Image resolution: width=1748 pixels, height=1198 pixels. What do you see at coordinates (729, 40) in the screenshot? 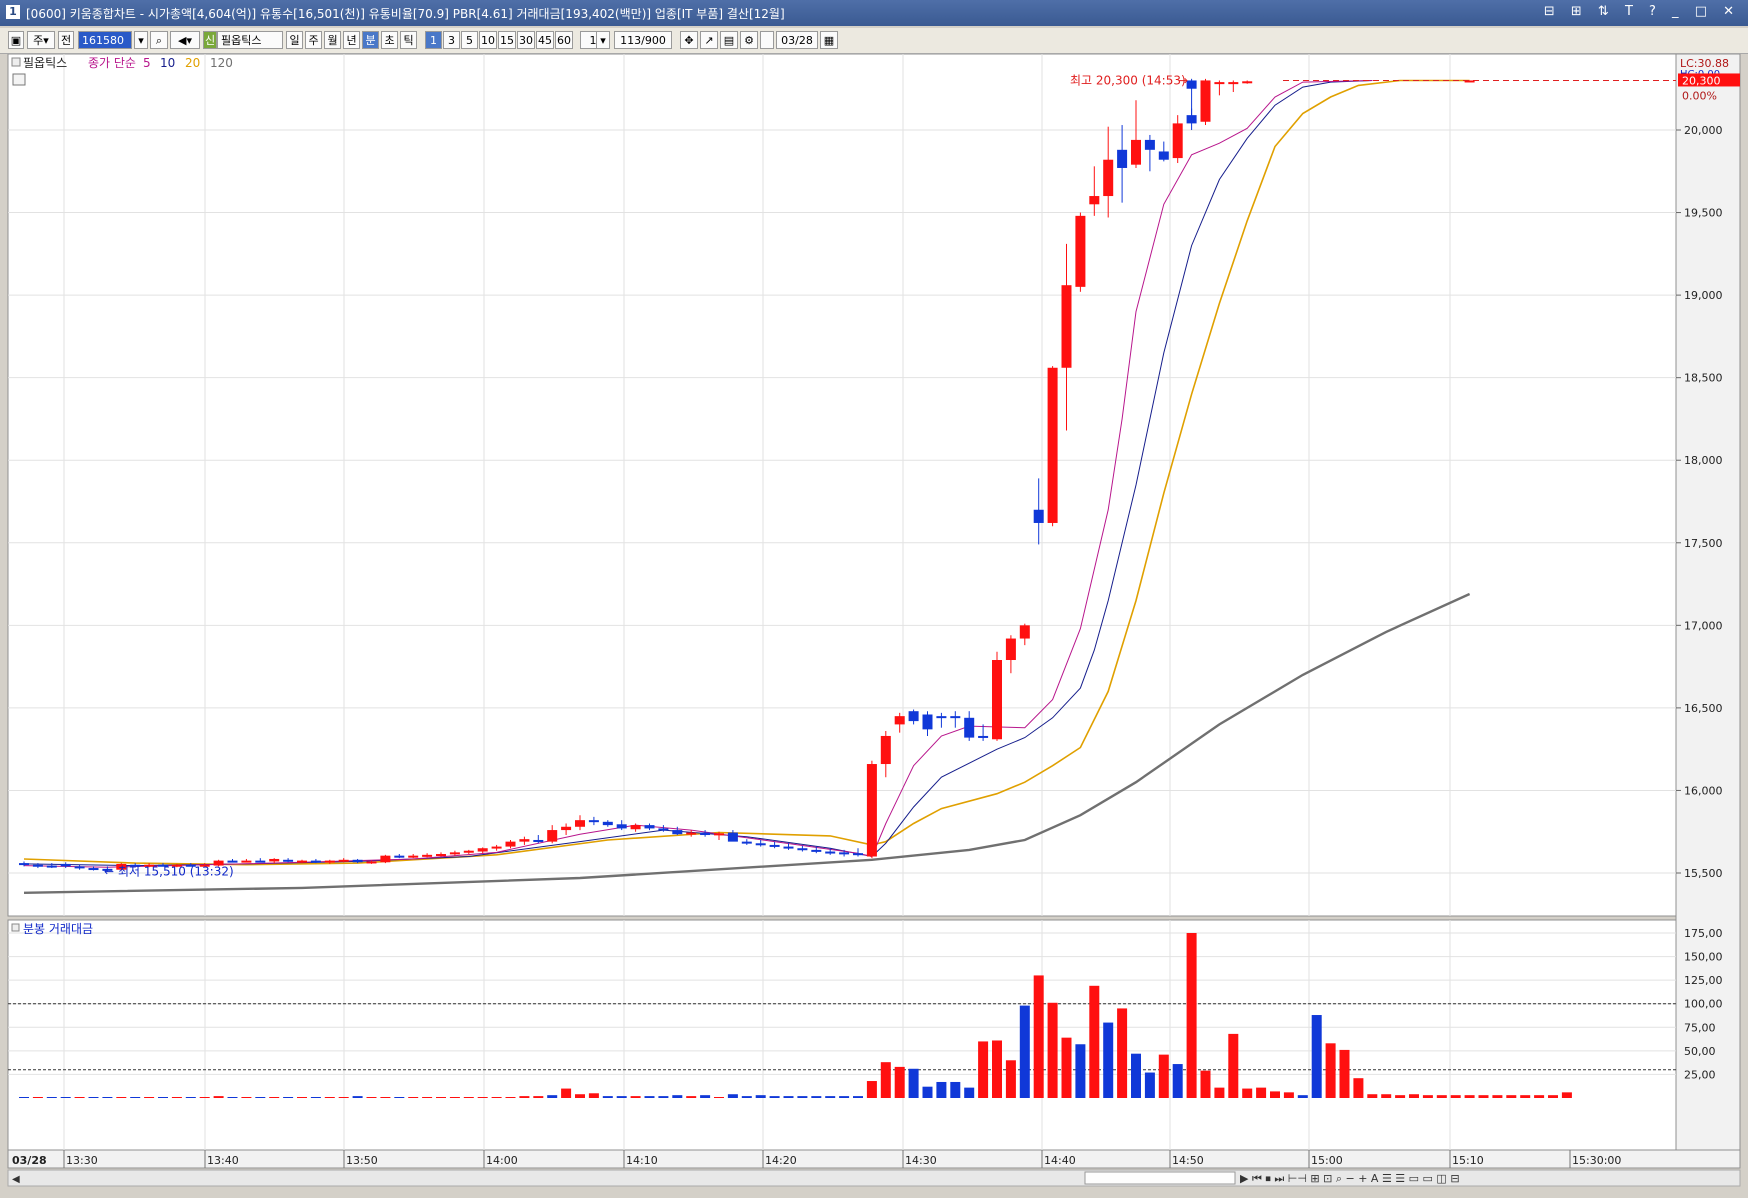
I see `save-icon: ▤` at bounding box center [729, 40].